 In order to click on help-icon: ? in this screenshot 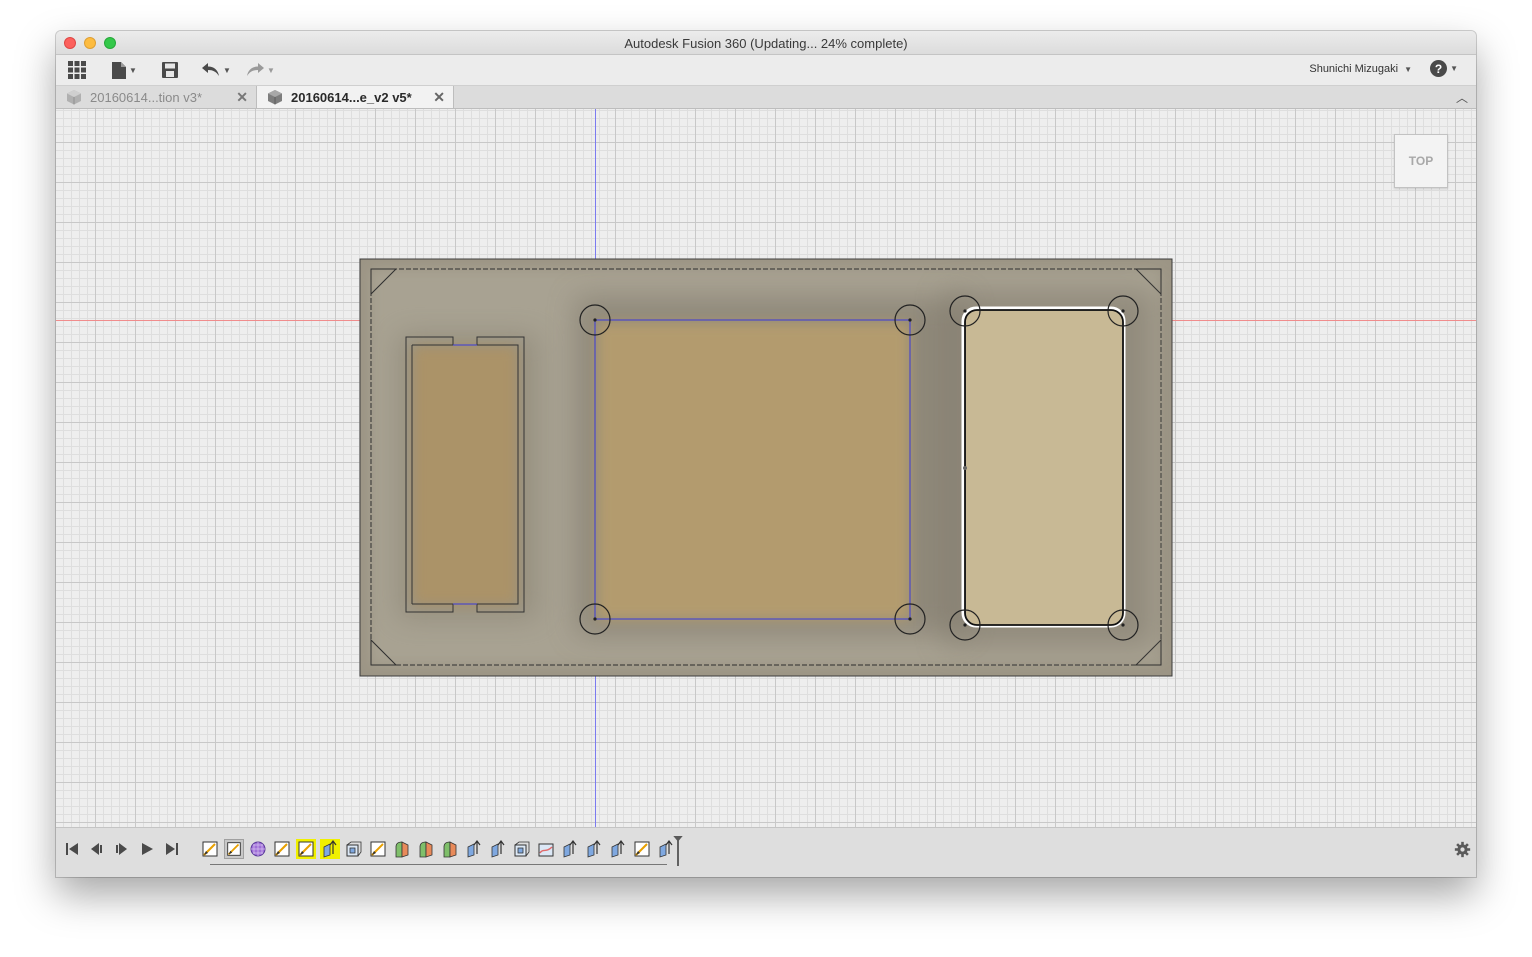, I will do `click(1439, 68)`.